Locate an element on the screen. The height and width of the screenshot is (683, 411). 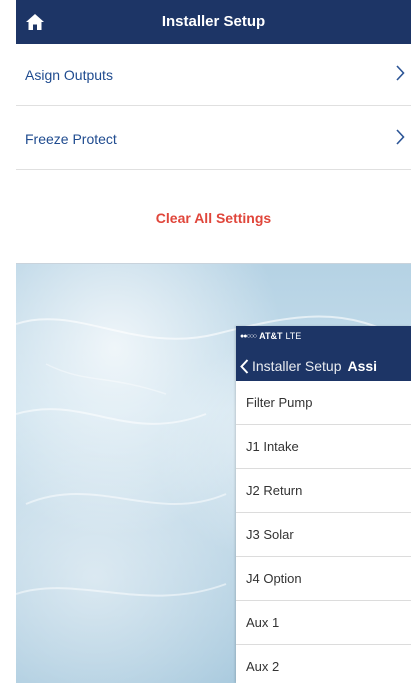
output-list-item-label: Filter Pump is located at coordinates (279, 402).